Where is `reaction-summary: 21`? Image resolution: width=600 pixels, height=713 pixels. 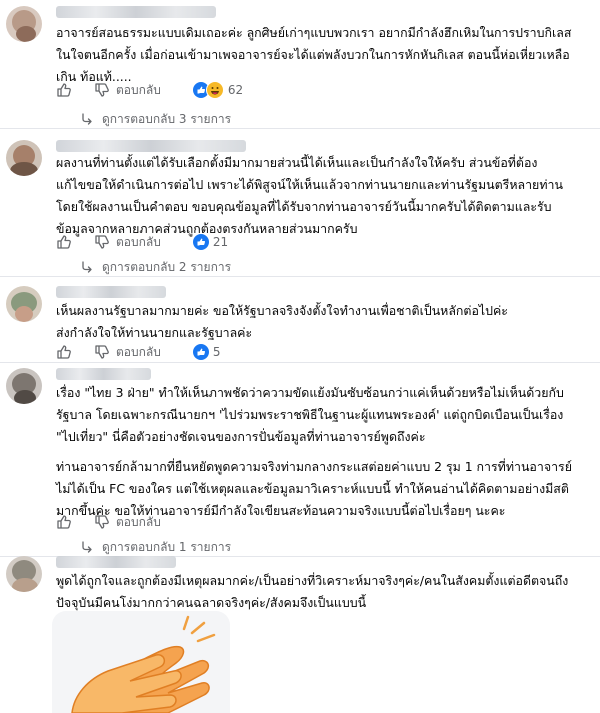 reaction-summary: 21 is located at coordinates (210, 242).